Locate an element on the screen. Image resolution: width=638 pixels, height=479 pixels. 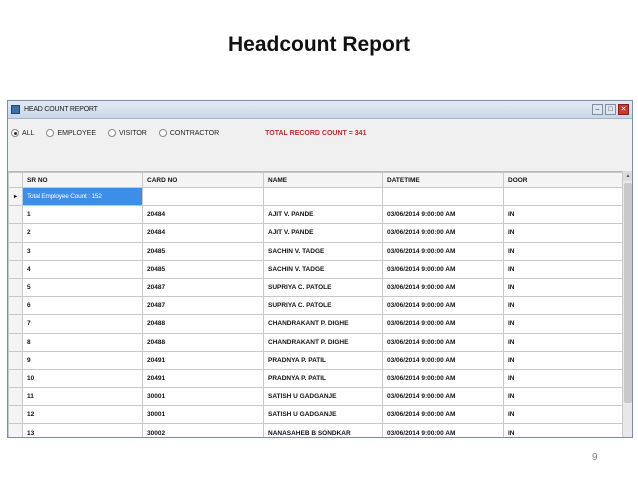
cell-card-no: 20488 is located at coordinates (203, 342).